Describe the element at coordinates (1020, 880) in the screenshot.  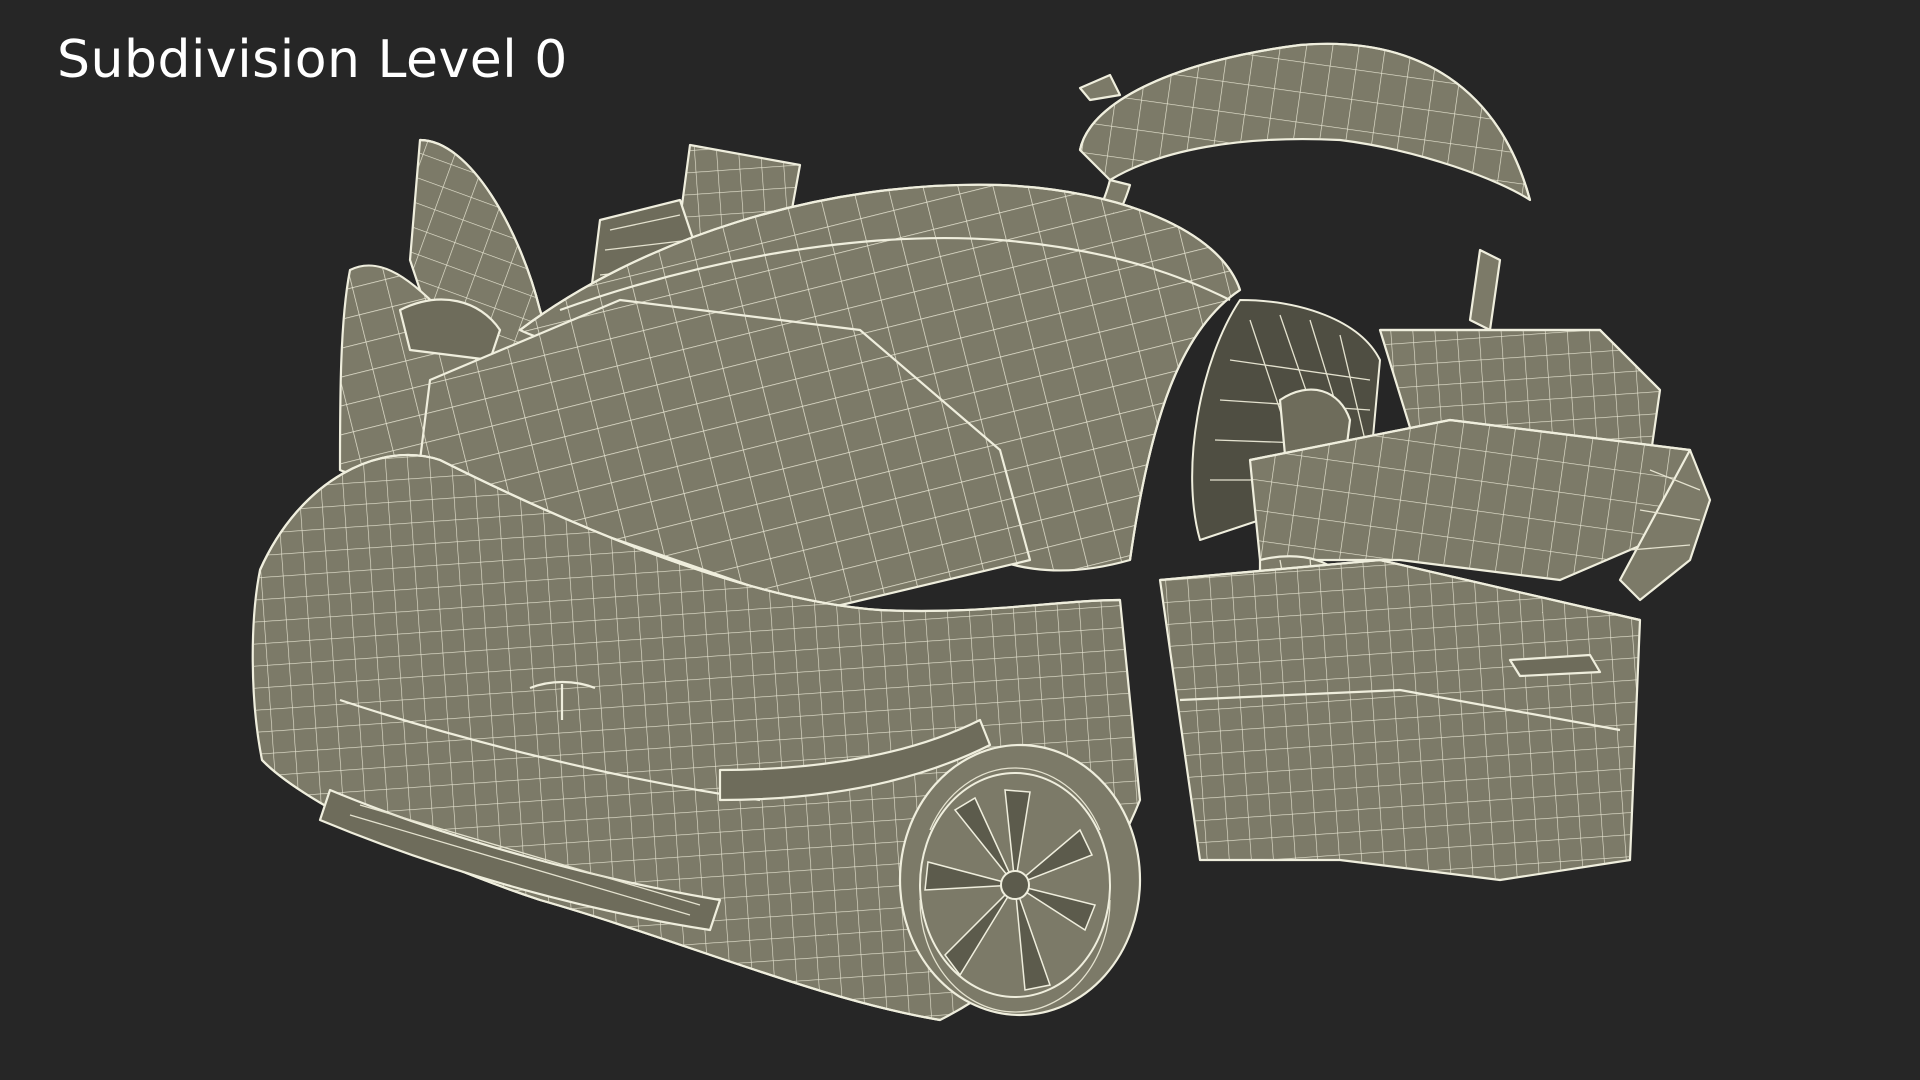
I see `front-wheel` at that location.